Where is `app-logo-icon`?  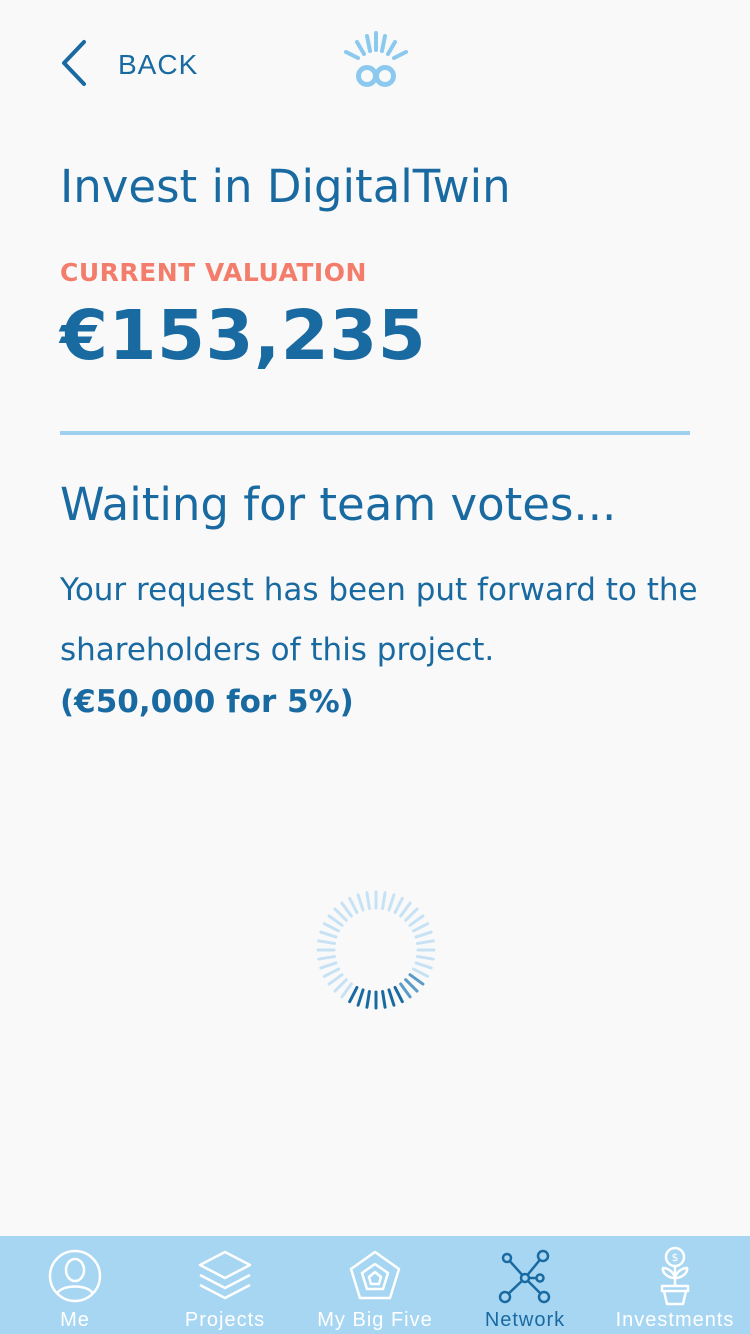
app-logo-icon is located at coordinates (376, 63).